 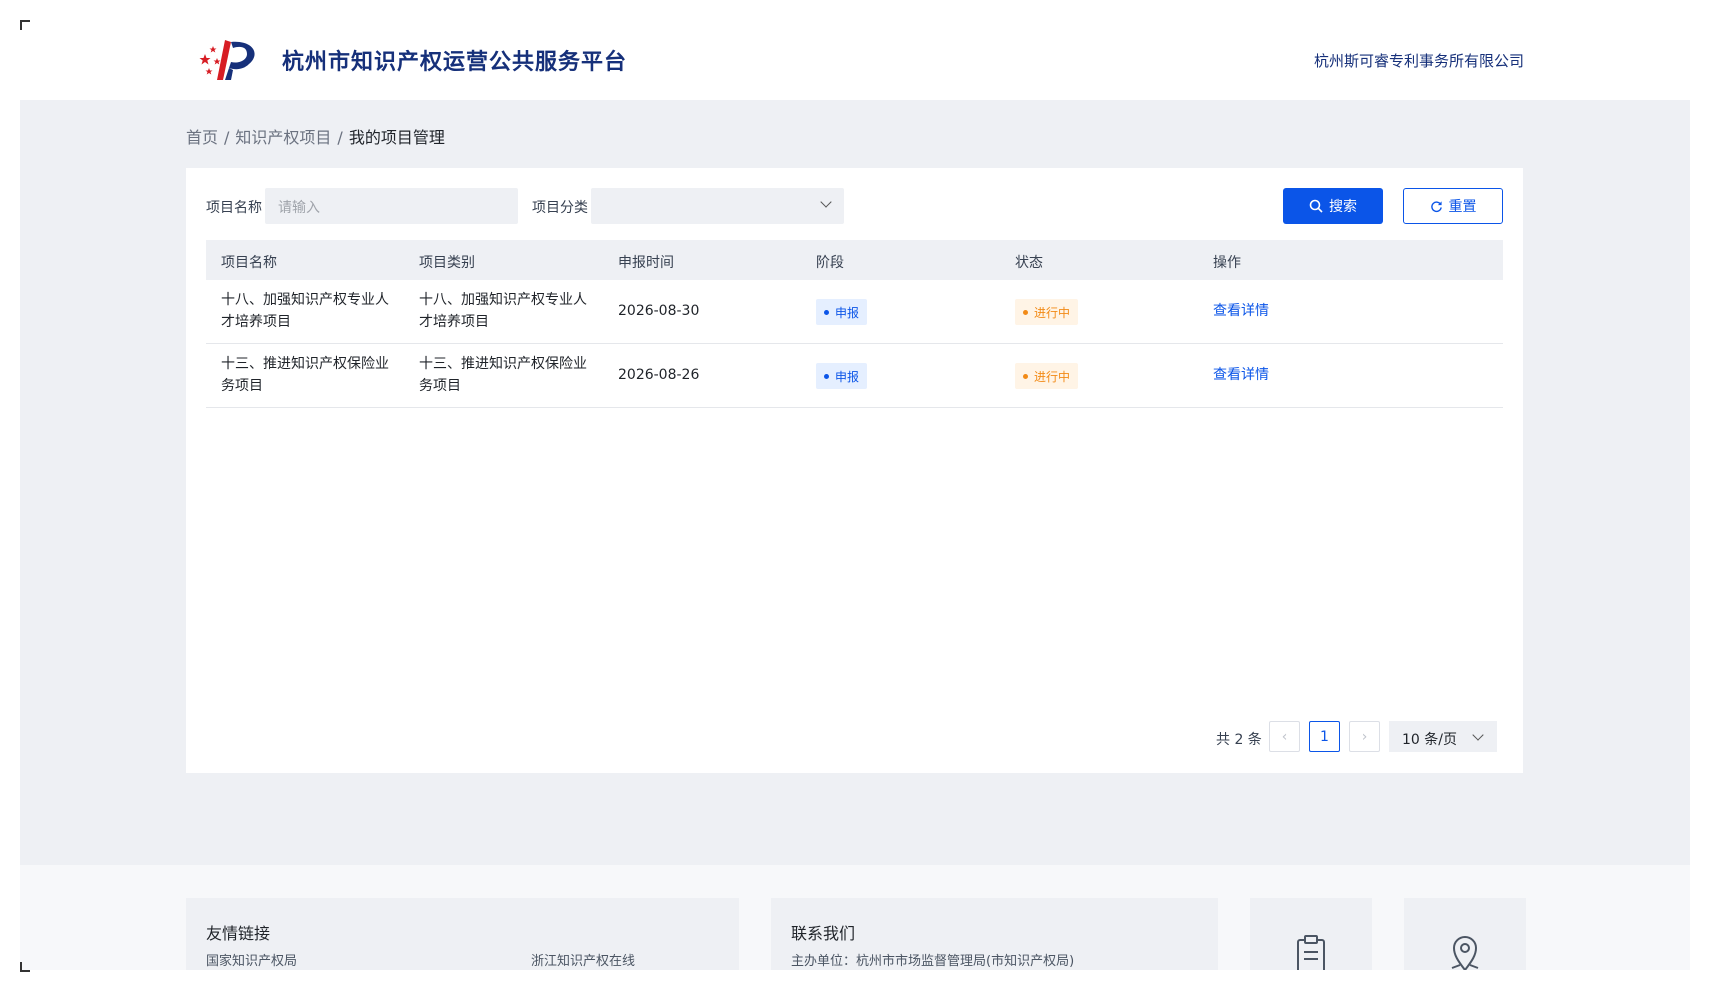 What do you see at coordinates (1436, 206) in the screenshot?
I see `refresh-icon` at bounding box center [1436, 206].